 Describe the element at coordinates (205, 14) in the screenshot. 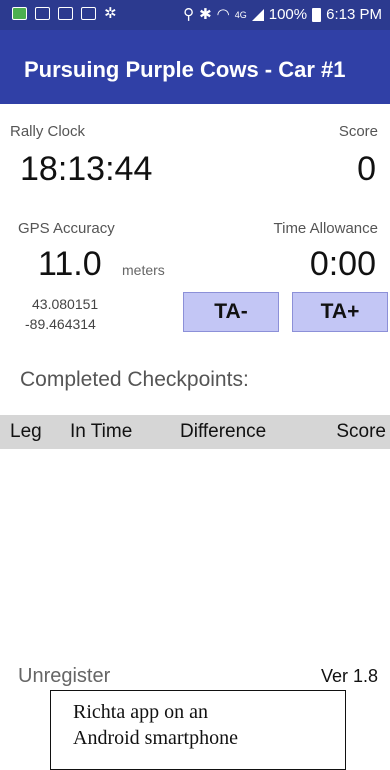

I see `bluetooth-icon: ✱` at that location.